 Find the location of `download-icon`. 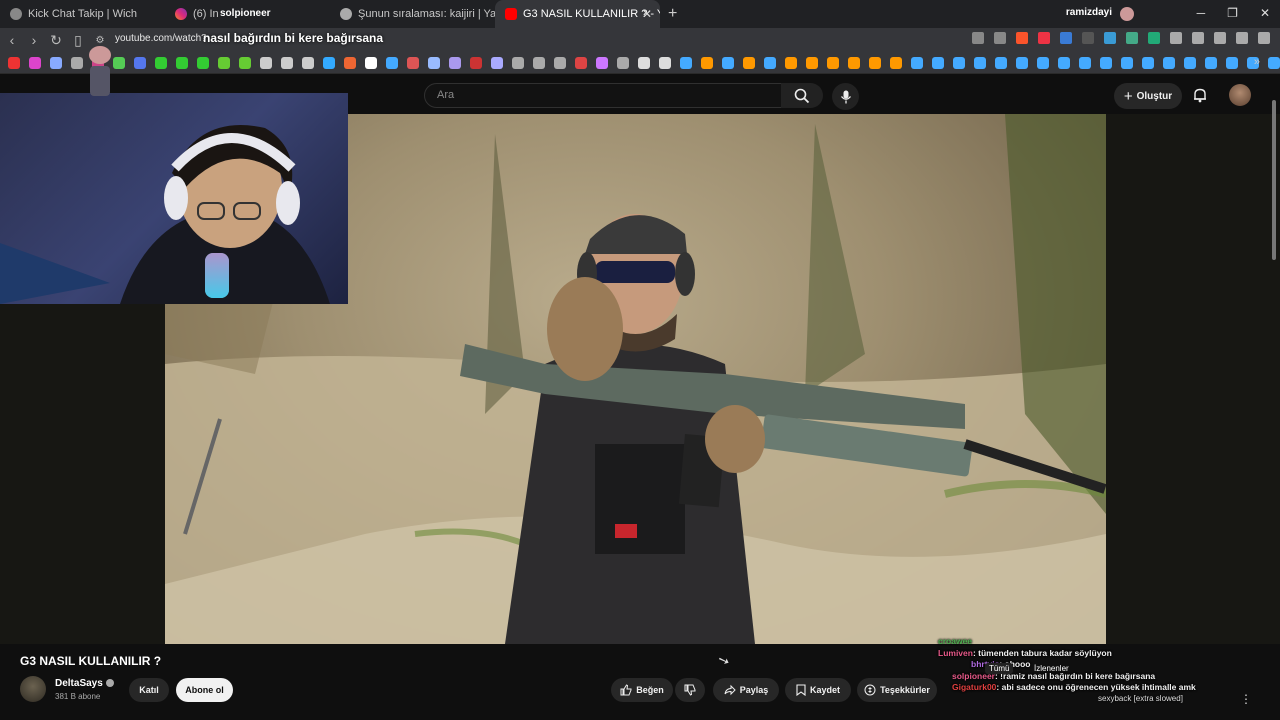

download-icon is located at coordinates (1220, 38).